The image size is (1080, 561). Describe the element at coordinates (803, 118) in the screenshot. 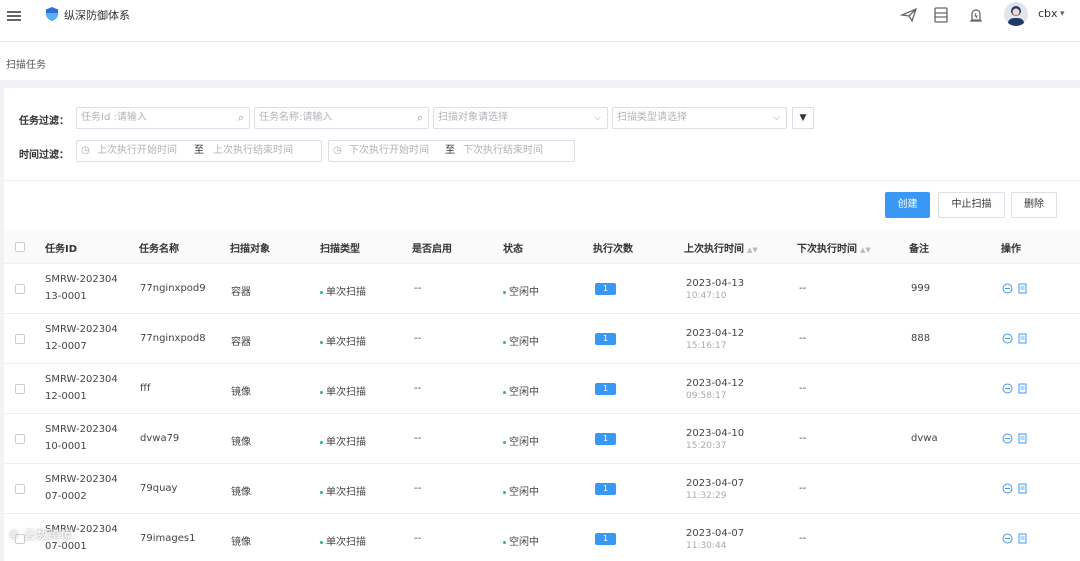

I see `expand-filter-button: ▼` at that location.